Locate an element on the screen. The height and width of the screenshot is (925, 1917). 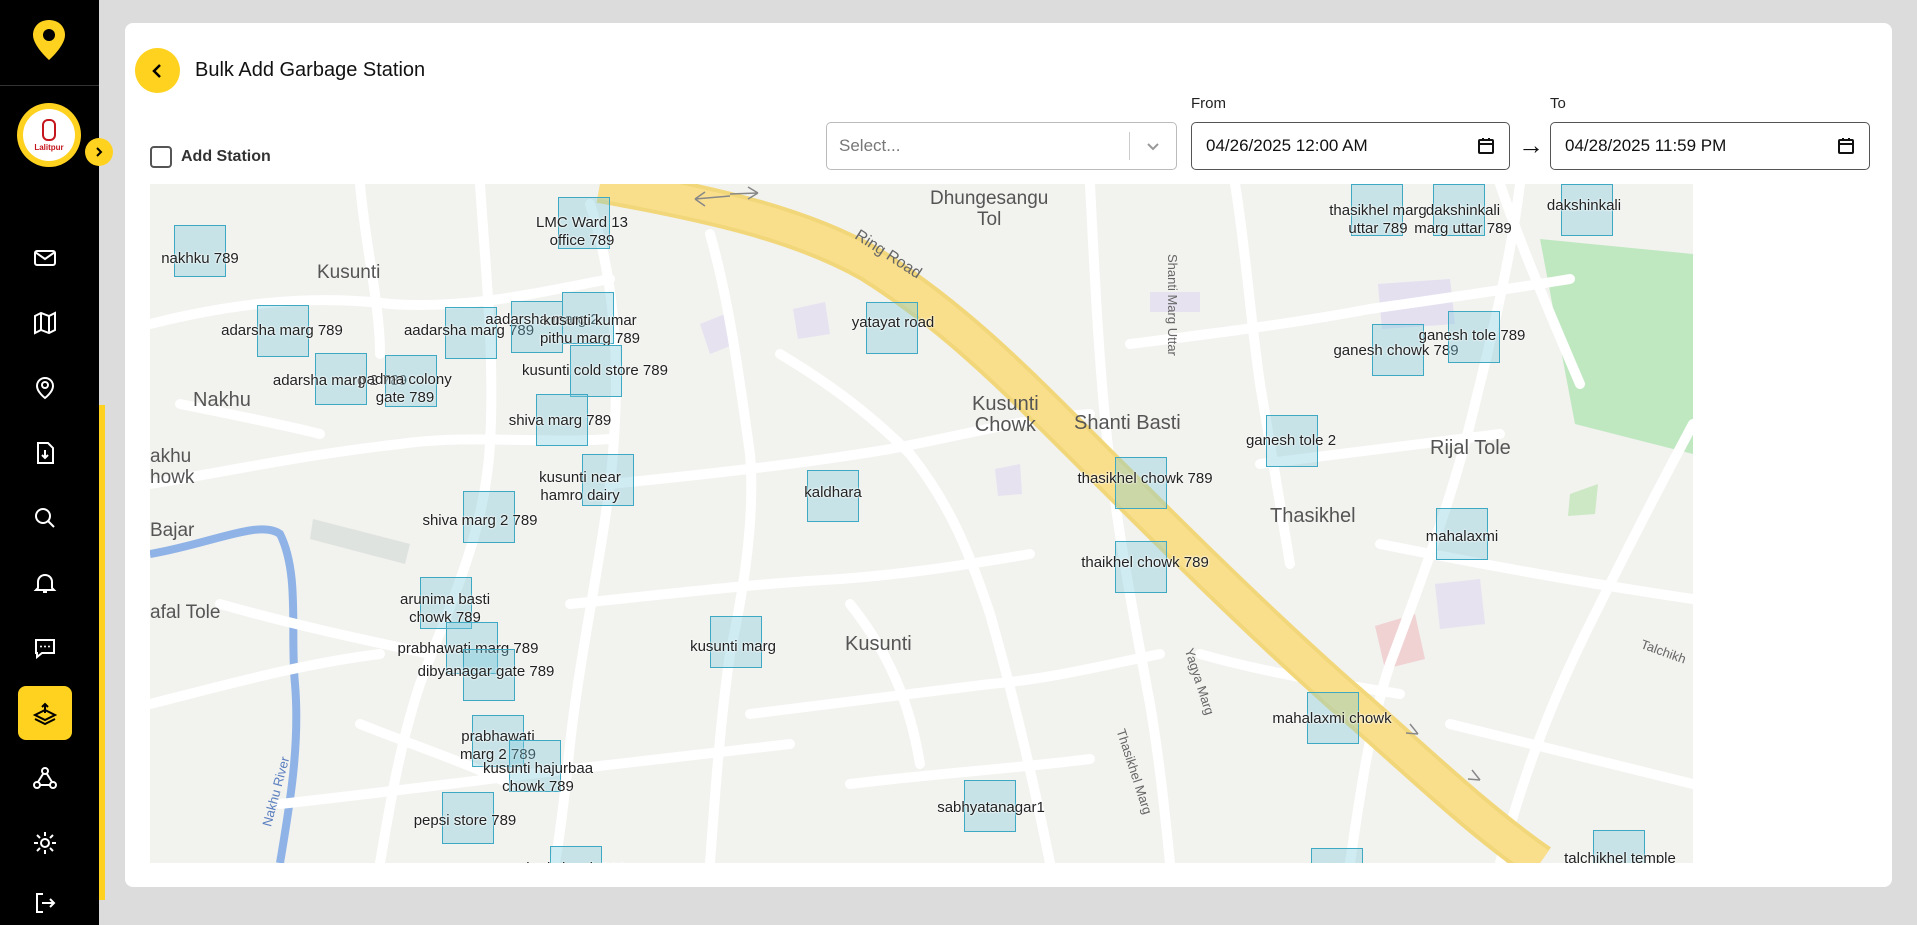
station-name-label: ganesh tole 789 is located at coordinates (1472, 335).